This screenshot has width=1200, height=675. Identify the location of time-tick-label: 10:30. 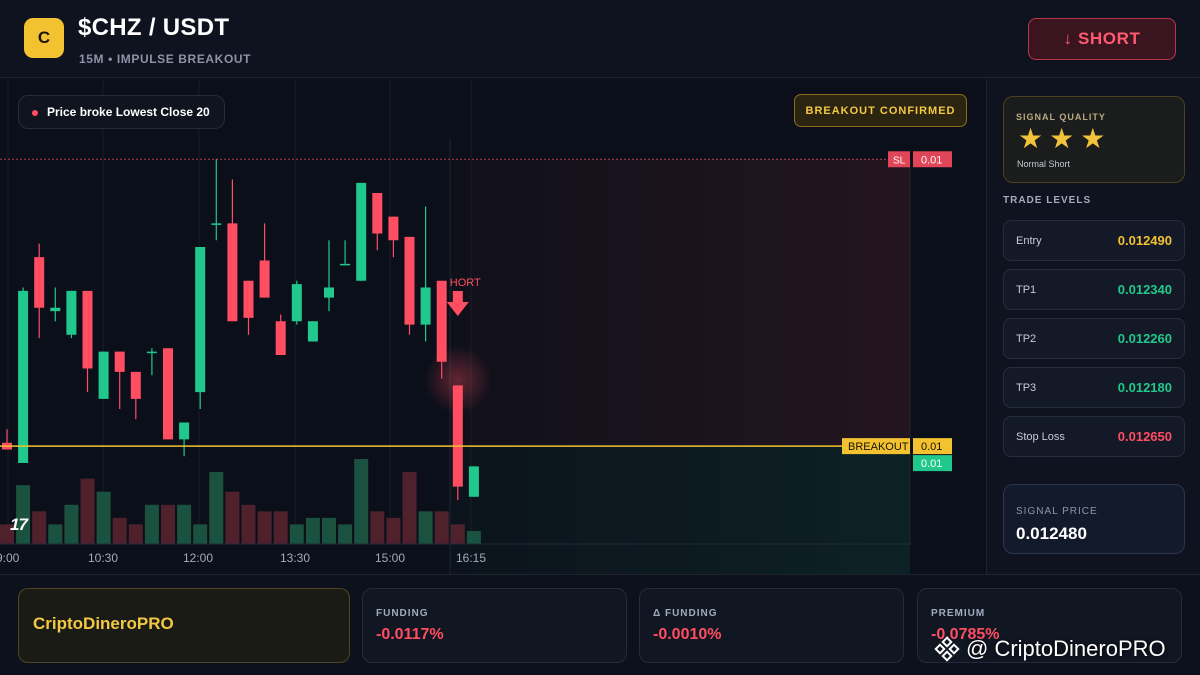
(103, 558).